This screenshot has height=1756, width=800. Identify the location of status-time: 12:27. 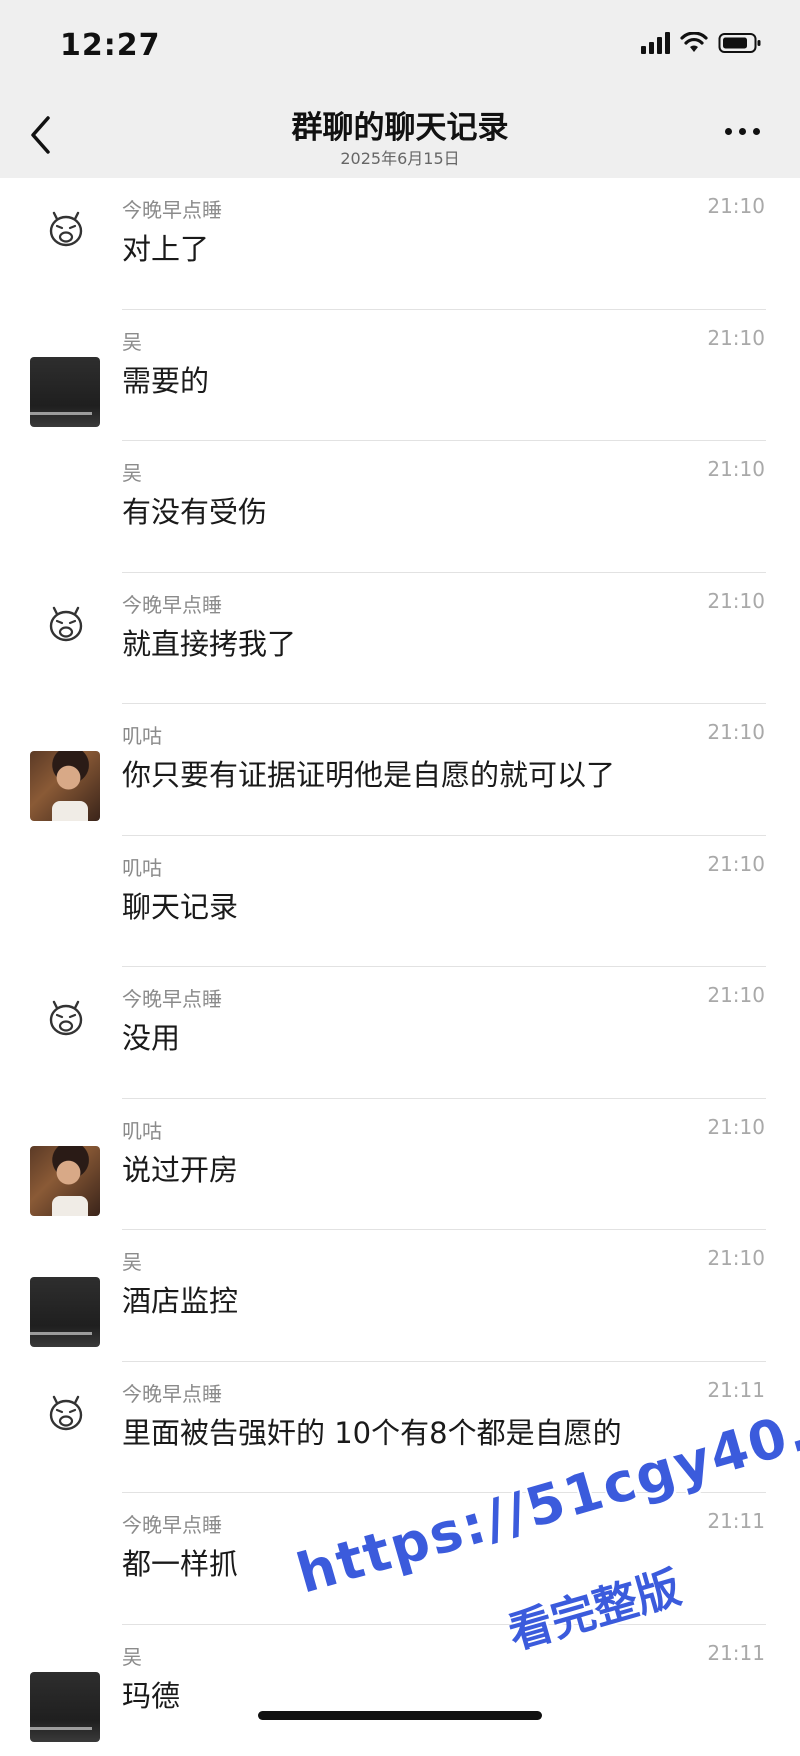
(110, 45).